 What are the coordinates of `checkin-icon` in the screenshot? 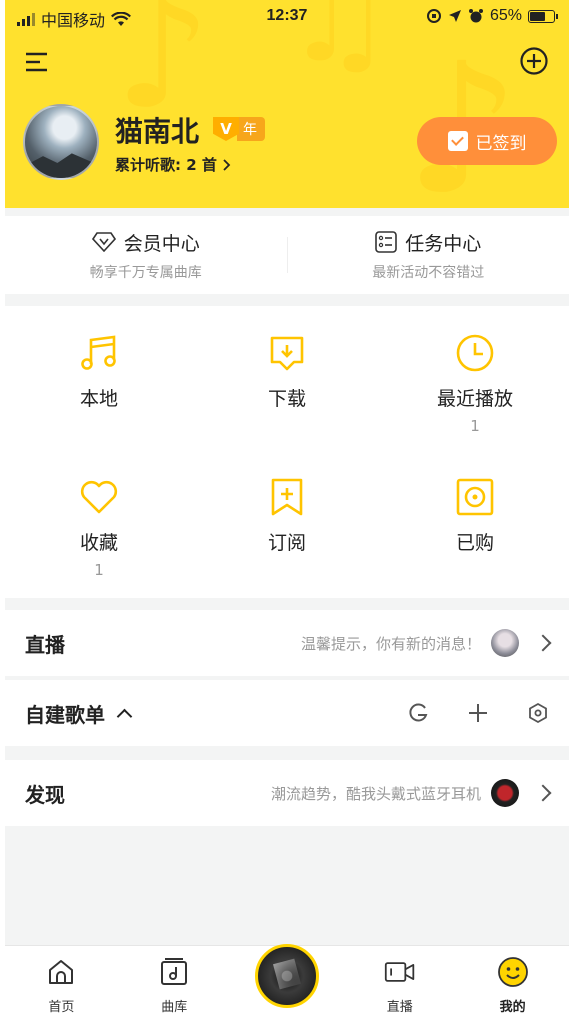 It's located at (457, 141).